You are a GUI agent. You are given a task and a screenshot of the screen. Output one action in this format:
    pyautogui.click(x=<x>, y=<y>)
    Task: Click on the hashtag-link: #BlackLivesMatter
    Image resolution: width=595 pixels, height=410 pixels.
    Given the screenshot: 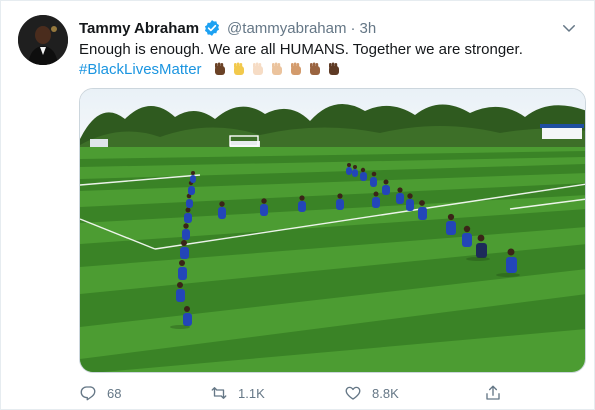 What is the action you would take?
    pyautogui.click(x=140, y=69)
    